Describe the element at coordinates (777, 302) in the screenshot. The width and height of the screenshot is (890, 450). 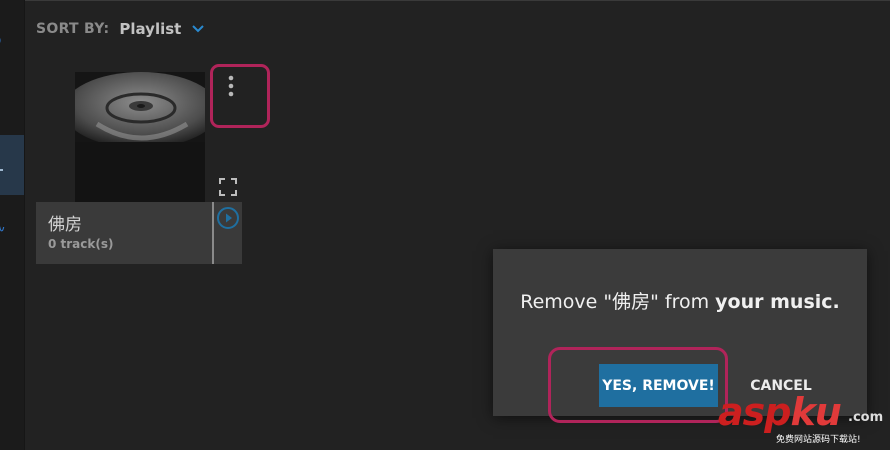
I see `dialog-message-strong: your music.` at that location.